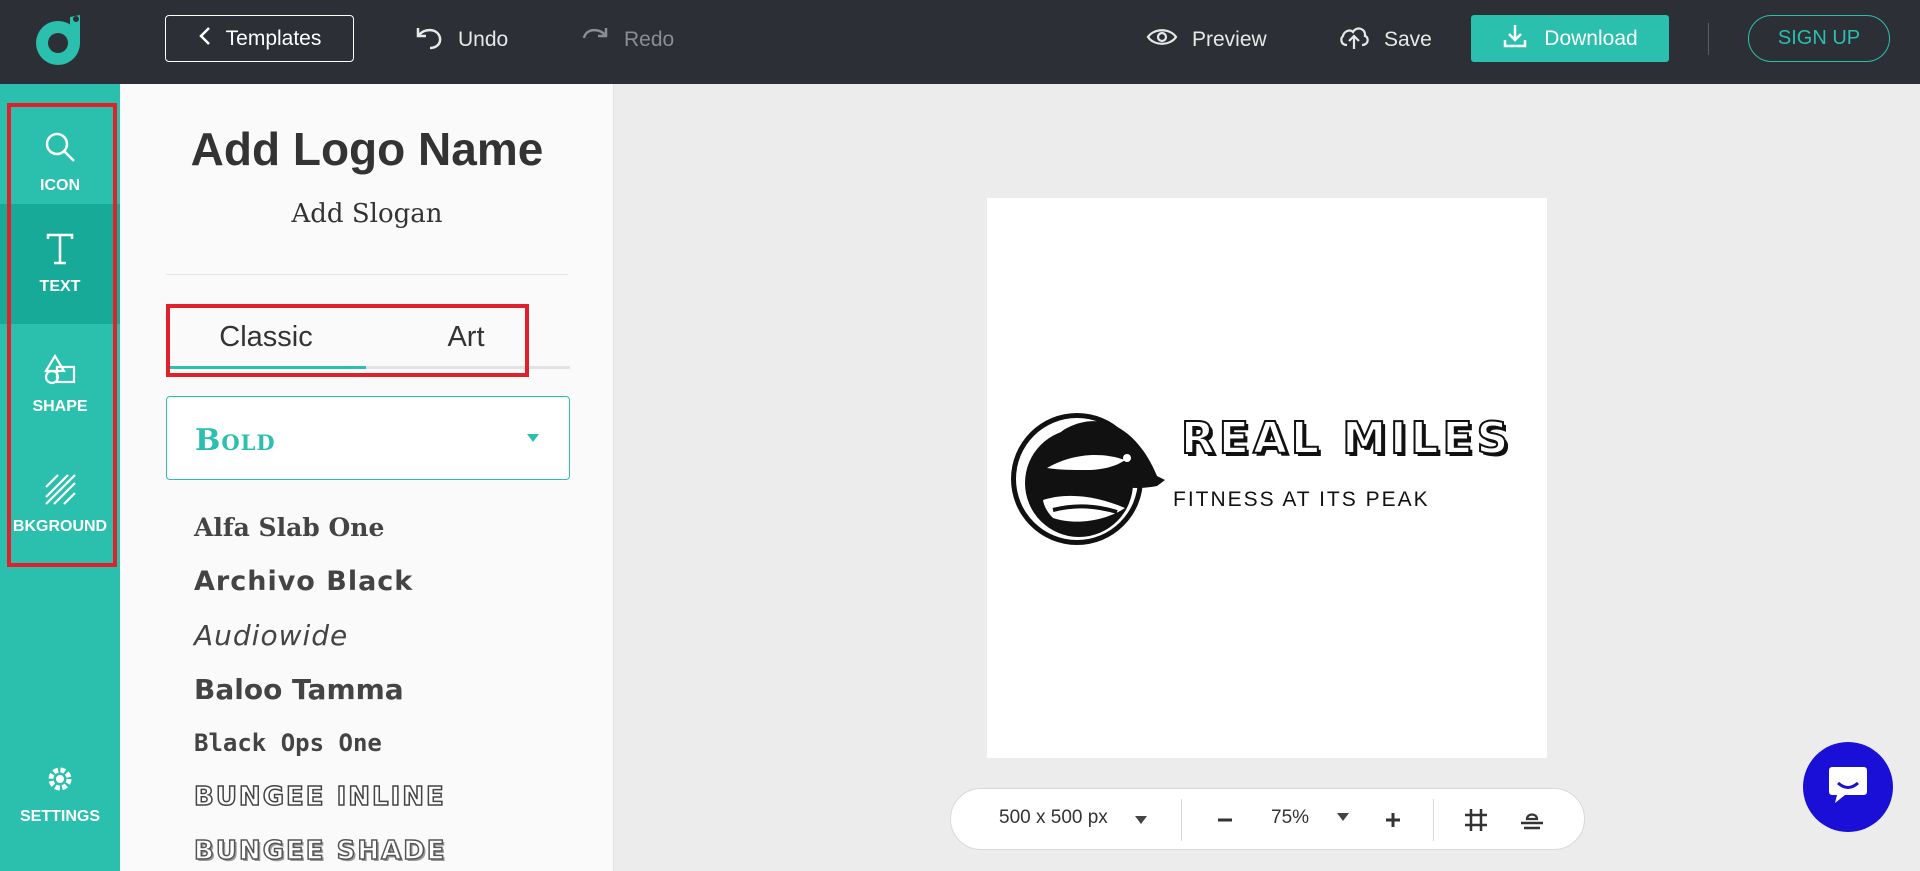  Describe the element at coordinates (1290, 818) in the screenshot. I see `zoom-level-select: 75%` at that location.